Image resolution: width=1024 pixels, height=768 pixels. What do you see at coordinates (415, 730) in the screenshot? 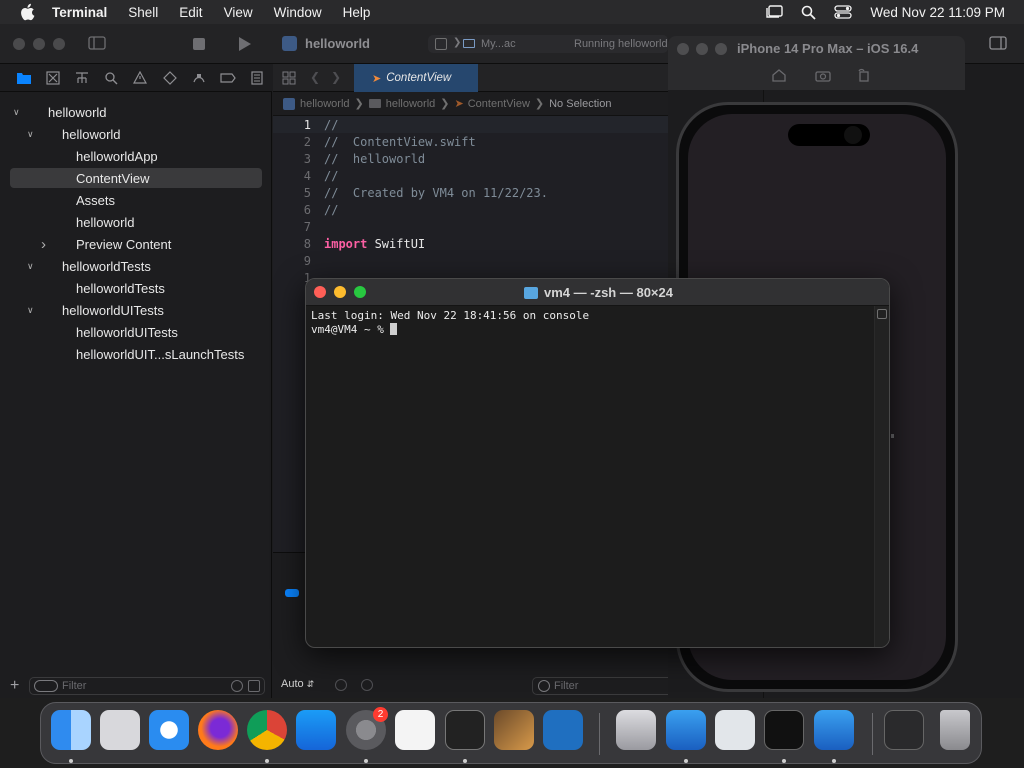
I see `textedit-app-icon` at bounding box center [415, 730].